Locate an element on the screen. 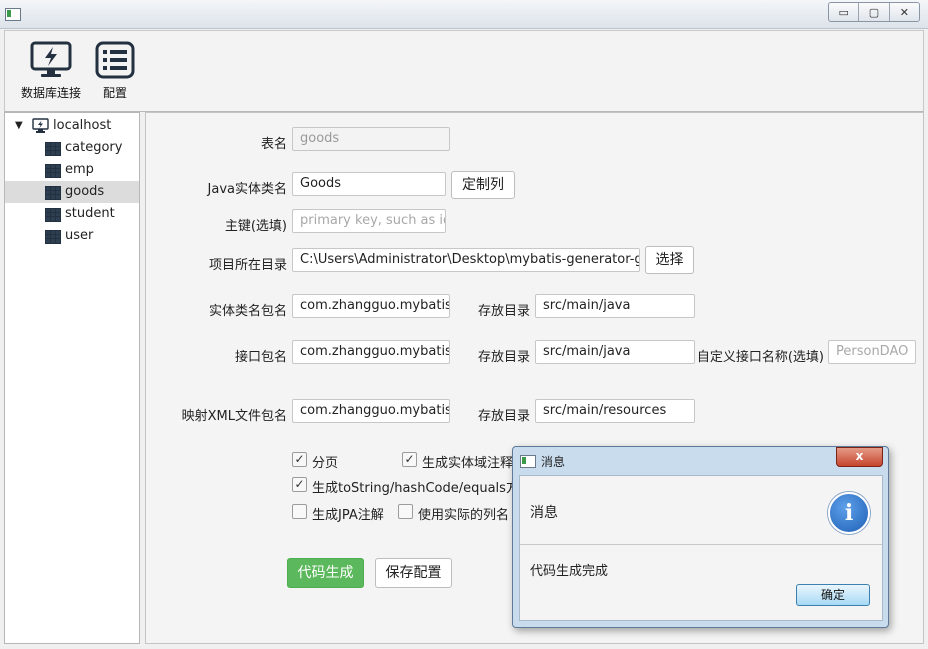 This screenshot has width=928, height=649. app-icon is located at coordinates (13, 14).